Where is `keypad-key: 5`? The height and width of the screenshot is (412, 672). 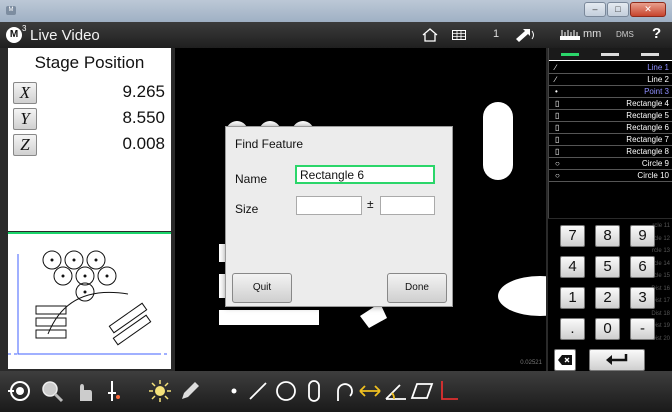
keypad-key: 5 is located at coordinates (607, 267).